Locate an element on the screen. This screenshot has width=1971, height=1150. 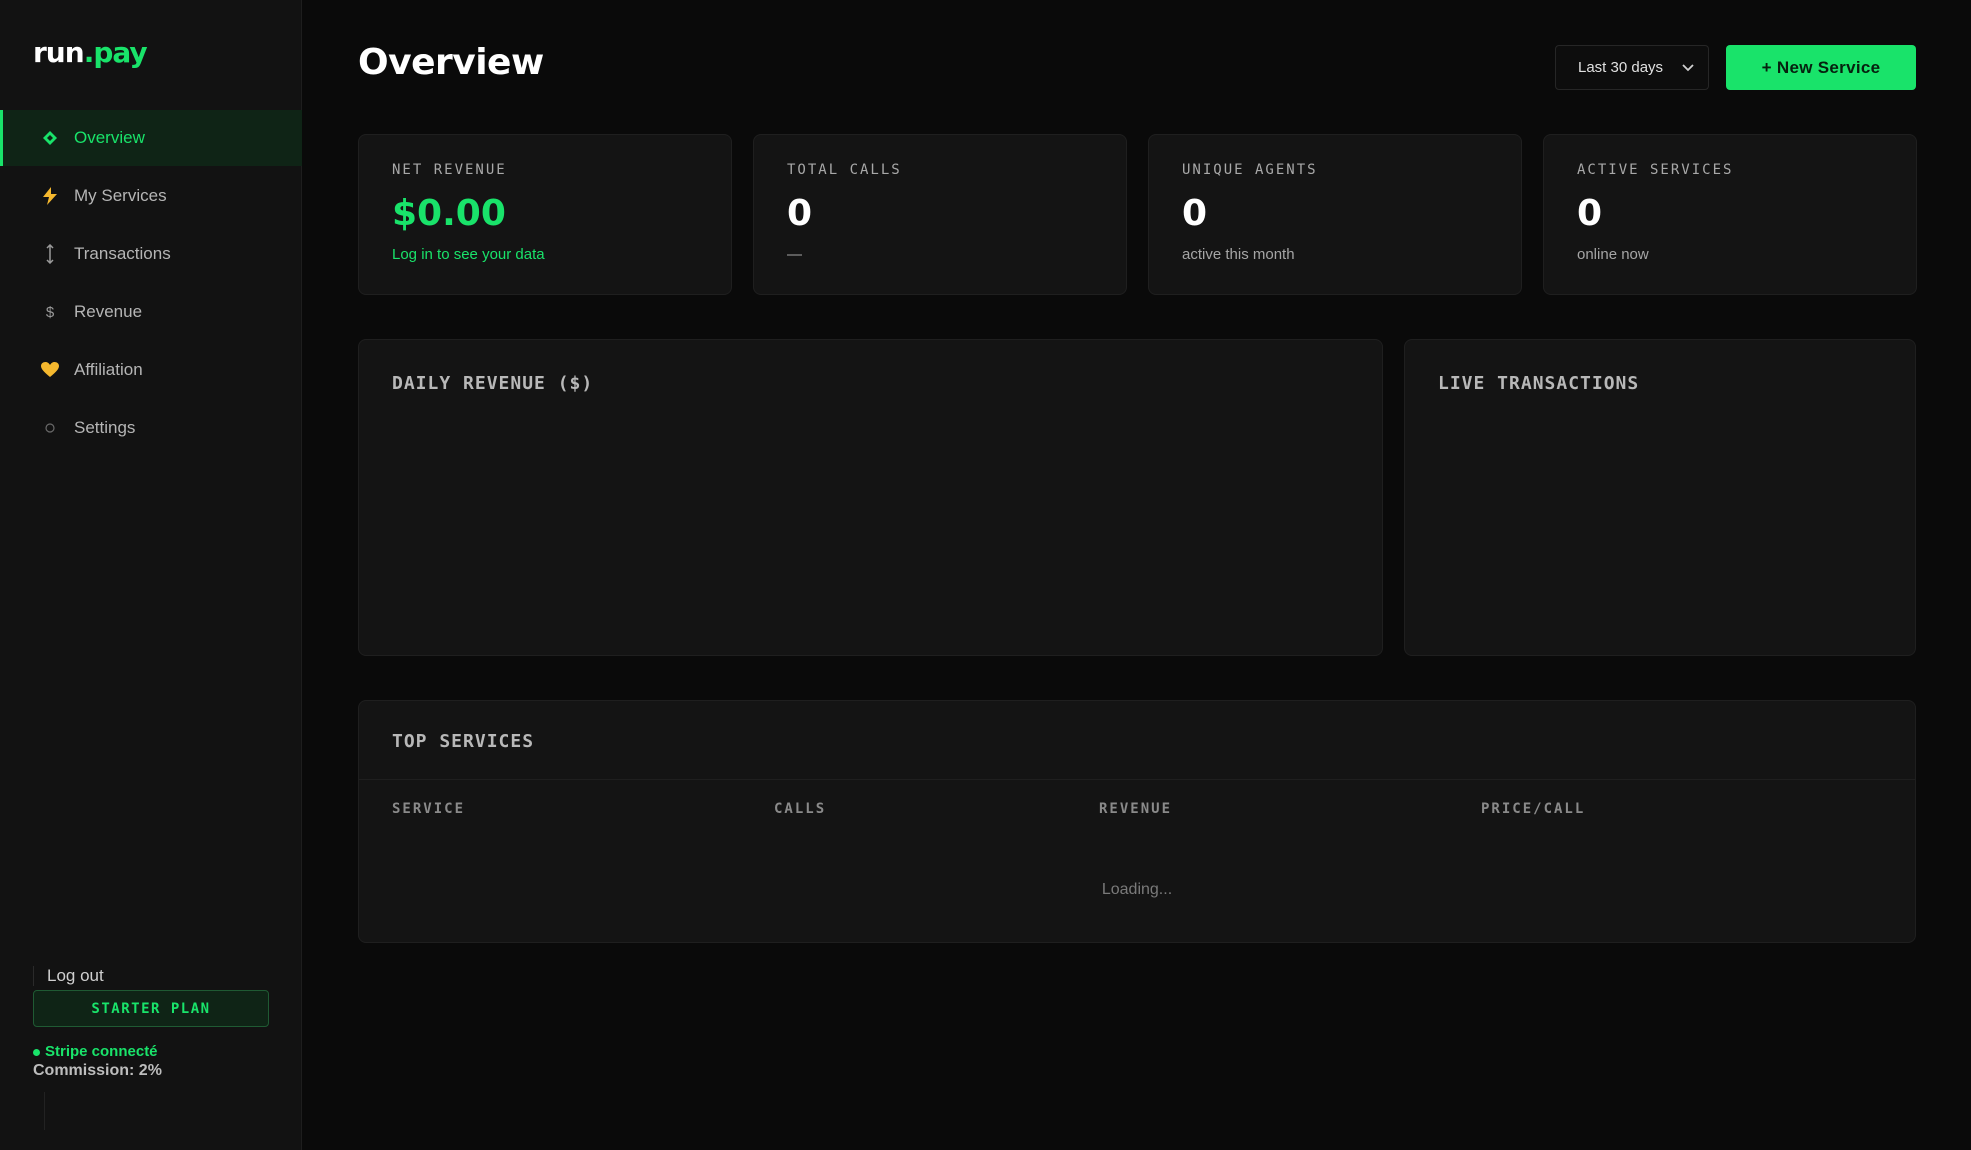
new-service-button: + New Service is located at coordinates (1821, 67).